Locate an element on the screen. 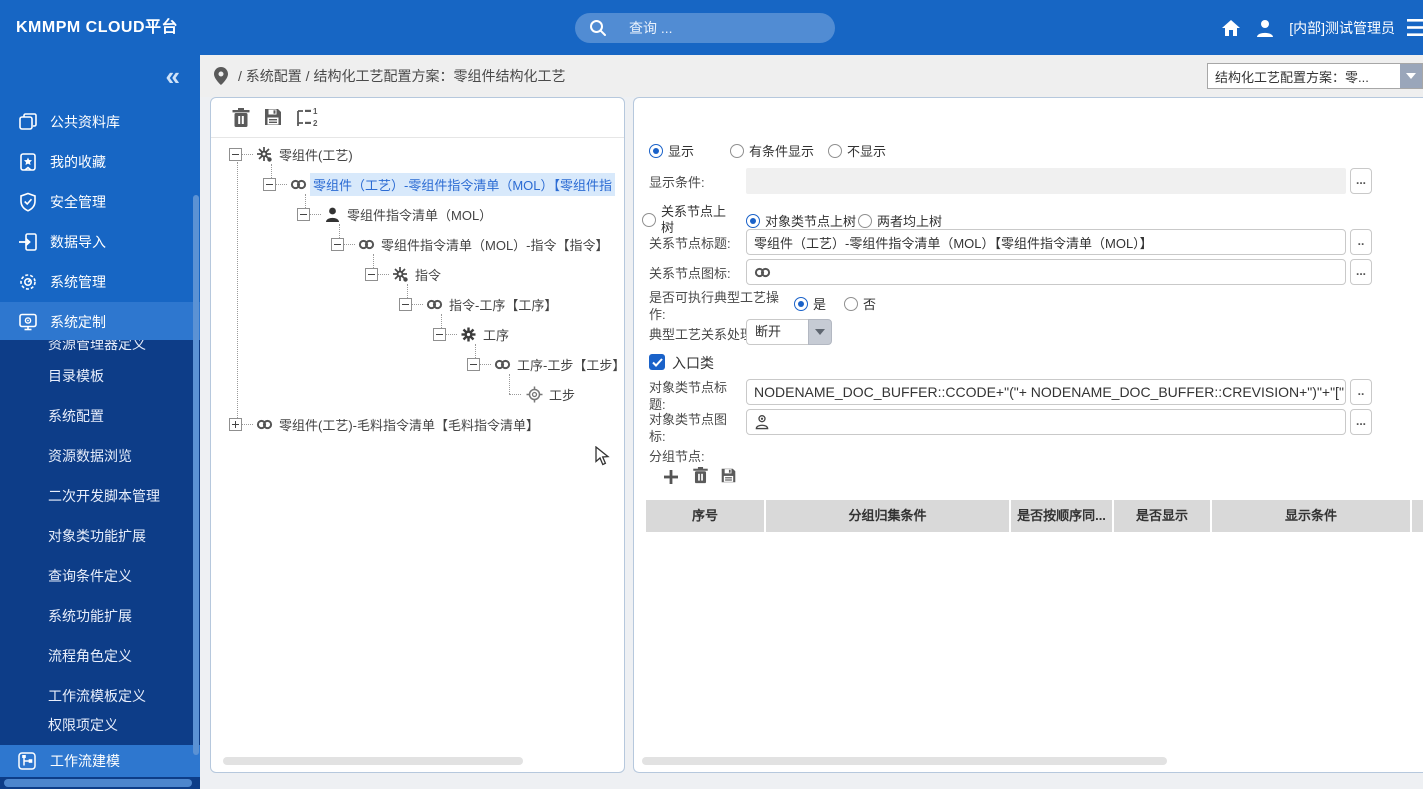  display-condition-input is located at coordinates (1046, 181).